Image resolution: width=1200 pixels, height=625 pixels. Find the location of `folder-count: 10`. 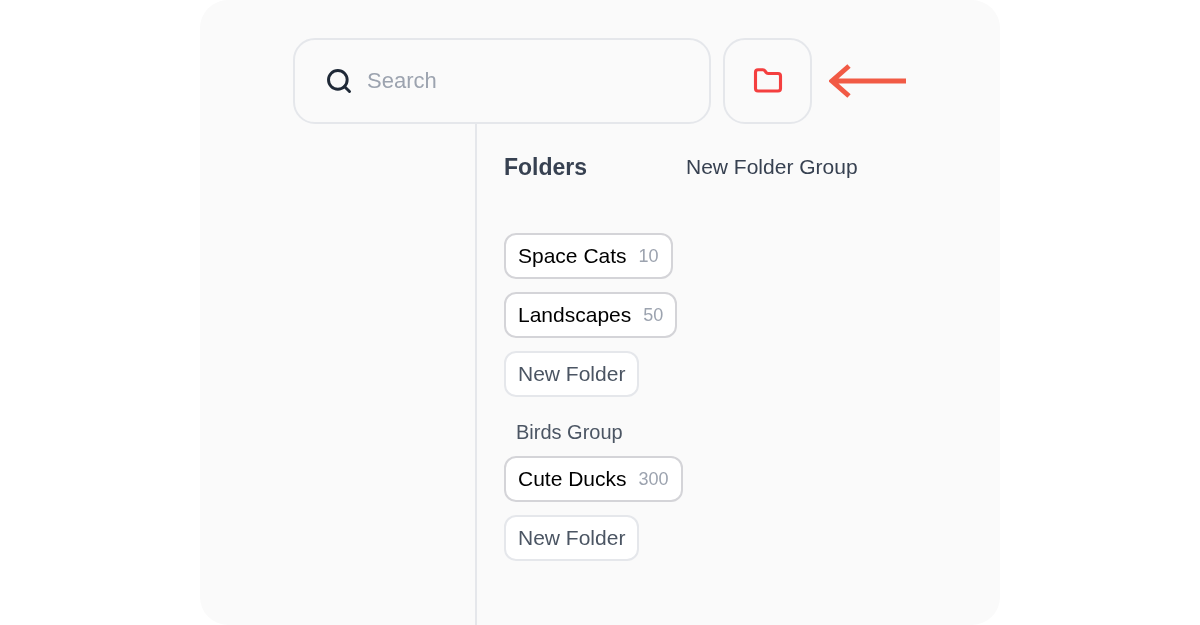

folder-count: 10 is located at coordinates (648, 256).